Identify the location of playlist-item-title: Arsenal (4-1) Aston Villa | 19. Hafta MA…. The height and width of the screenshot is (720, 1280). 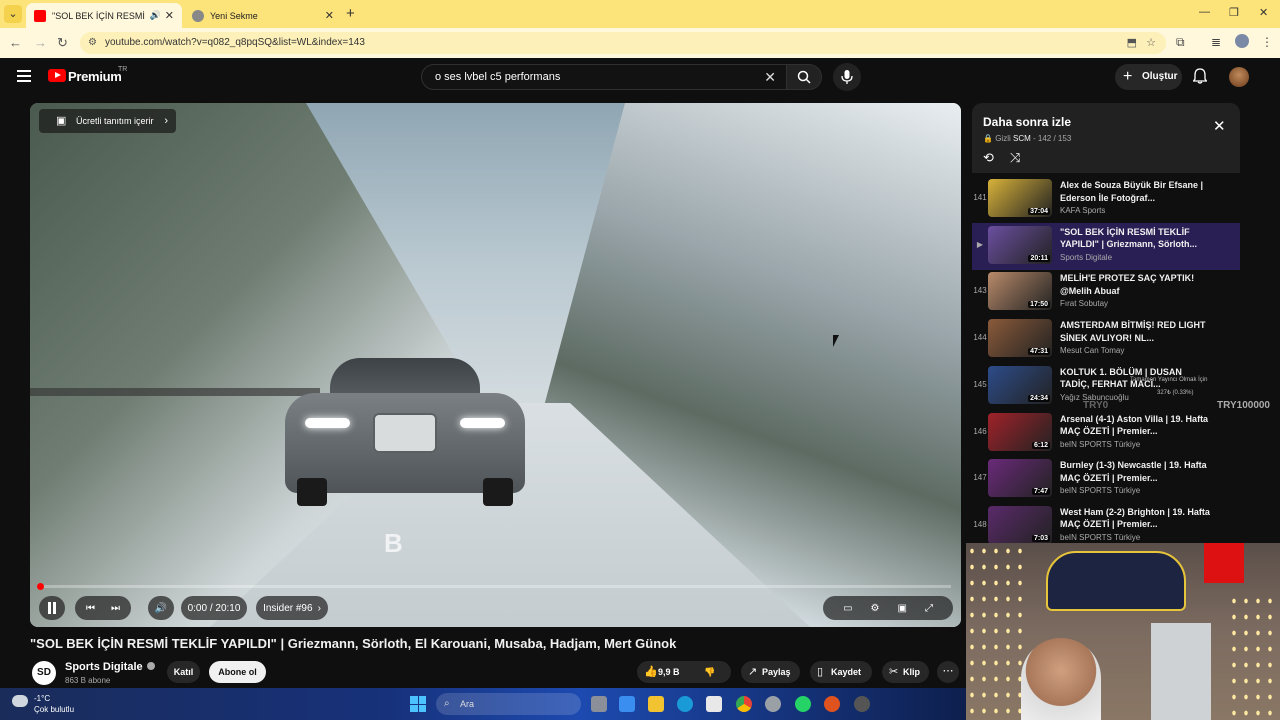
(1135, 426).